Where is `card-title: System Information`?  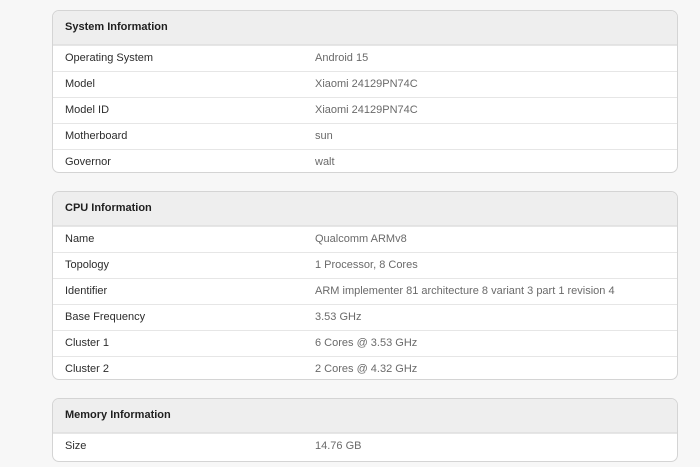
card-title: System Information is located at coordinates (365, 28).